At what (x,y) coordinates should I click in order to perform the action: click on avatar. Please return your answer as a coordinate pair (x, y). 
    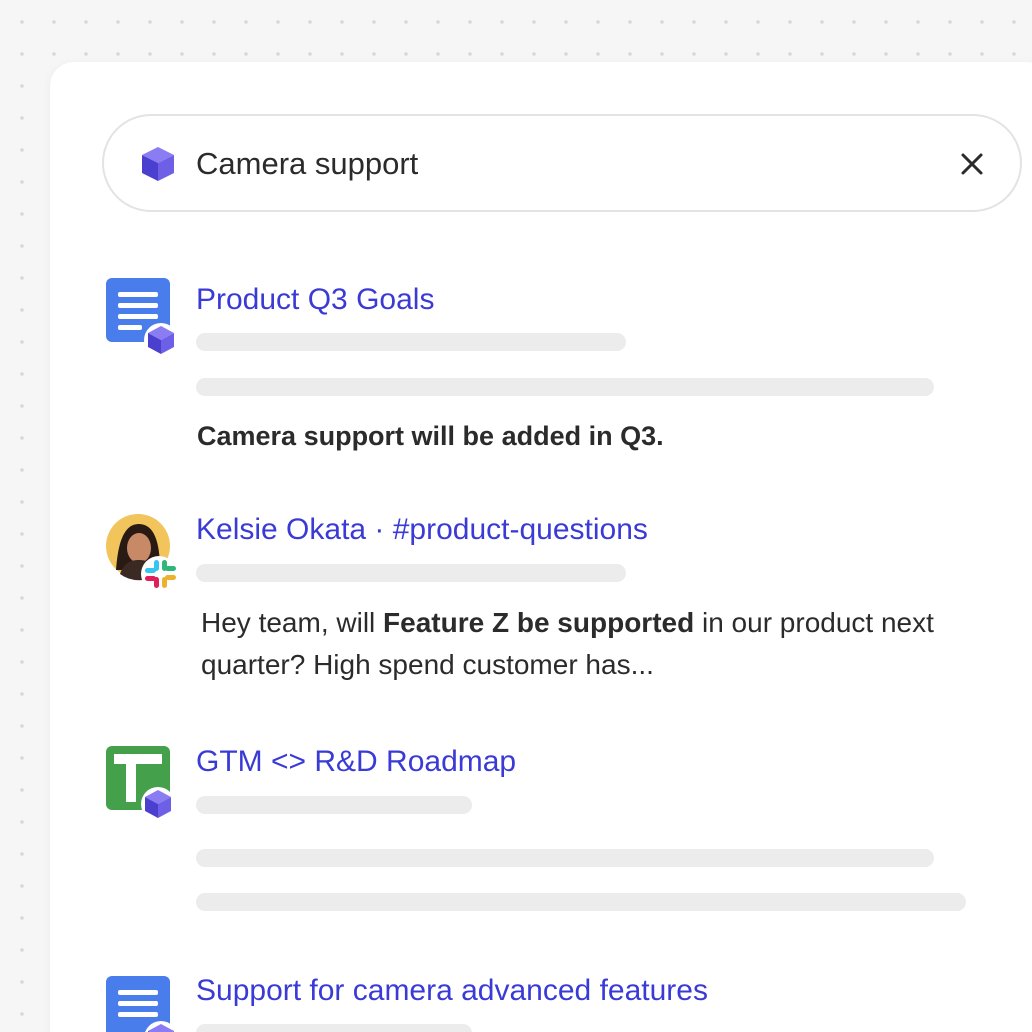
    Looking at the image, I should click on (141, 552).